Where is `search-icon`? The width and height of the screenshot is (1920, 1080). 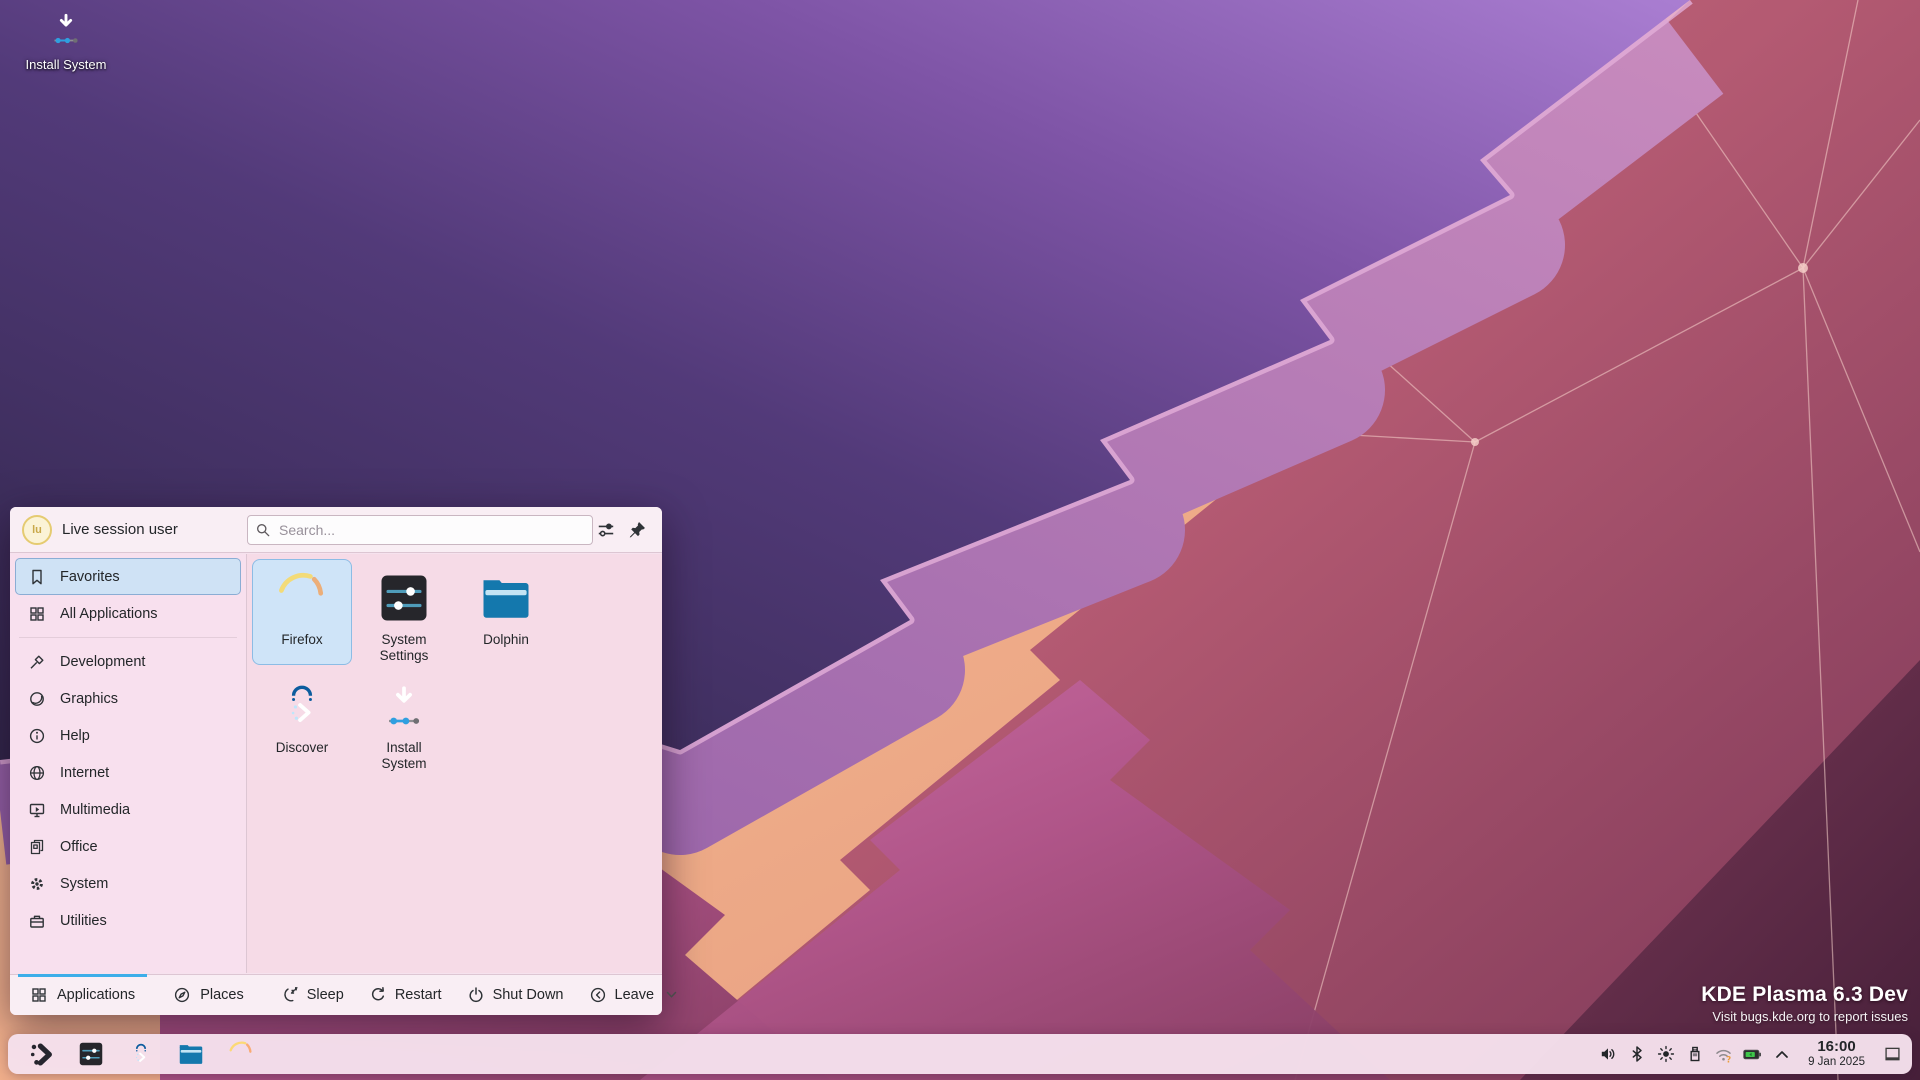
search-icon is located at coordinates (263, 530).